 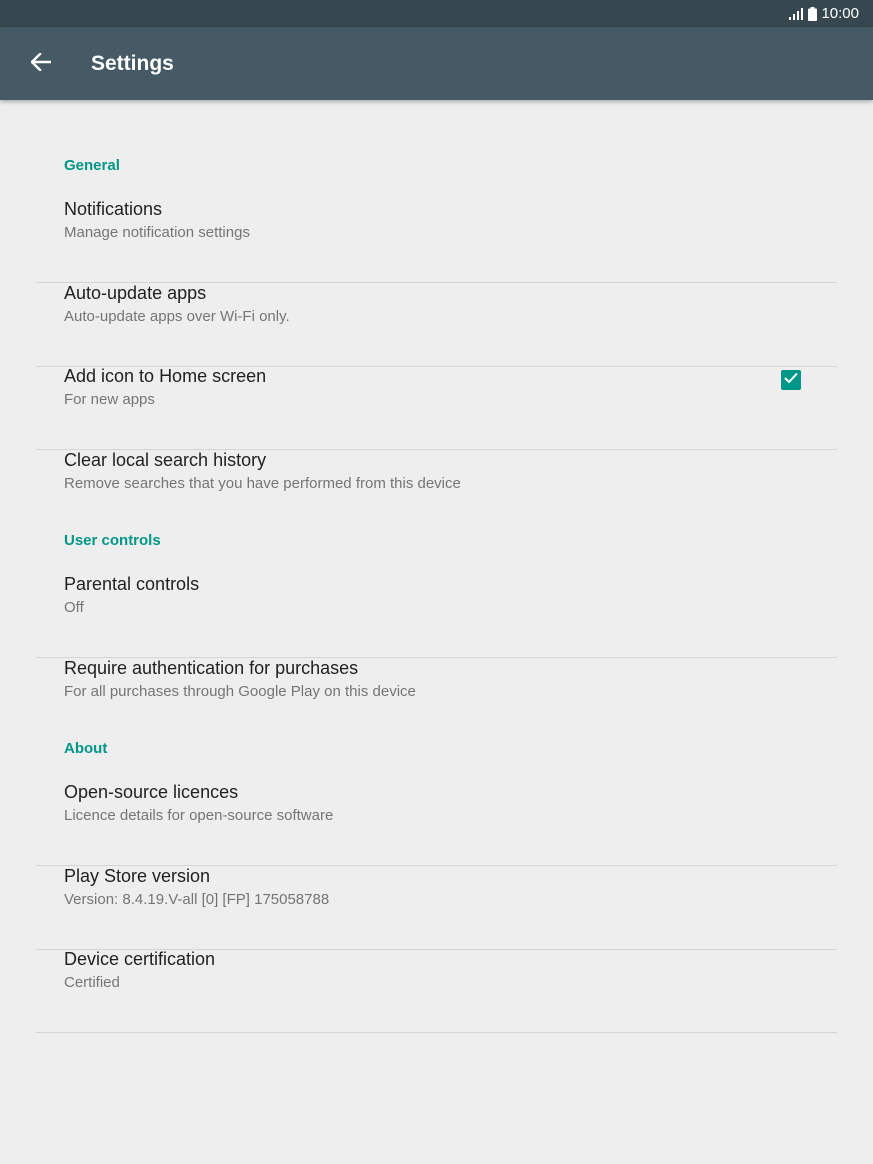 I want to click on status-time: 10:00, so click(x=840, y=13).